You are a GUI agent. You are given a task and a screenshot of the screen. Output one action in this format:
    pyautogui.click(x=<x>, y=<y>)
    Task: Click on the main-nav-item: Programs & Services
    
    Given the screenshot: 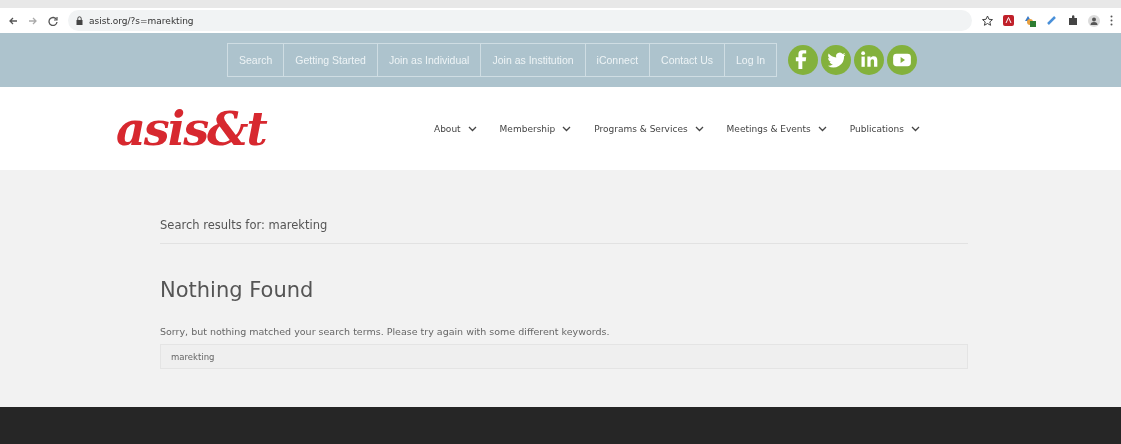 What is the action you would take?
    pyautogui.click(x=649, y=128)
    